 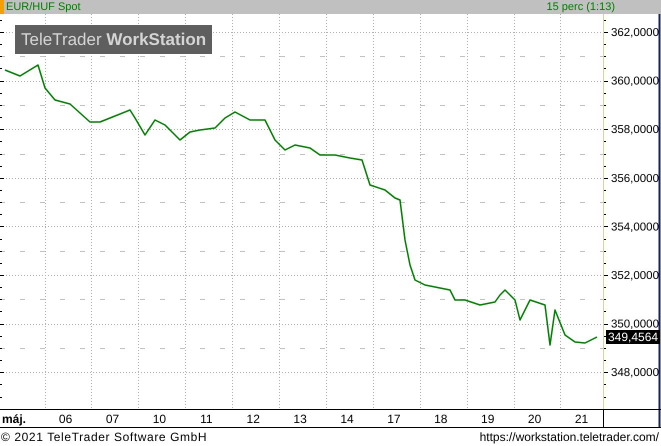 I want to click on date-axis-label: 13, so click(x=300, y=419).